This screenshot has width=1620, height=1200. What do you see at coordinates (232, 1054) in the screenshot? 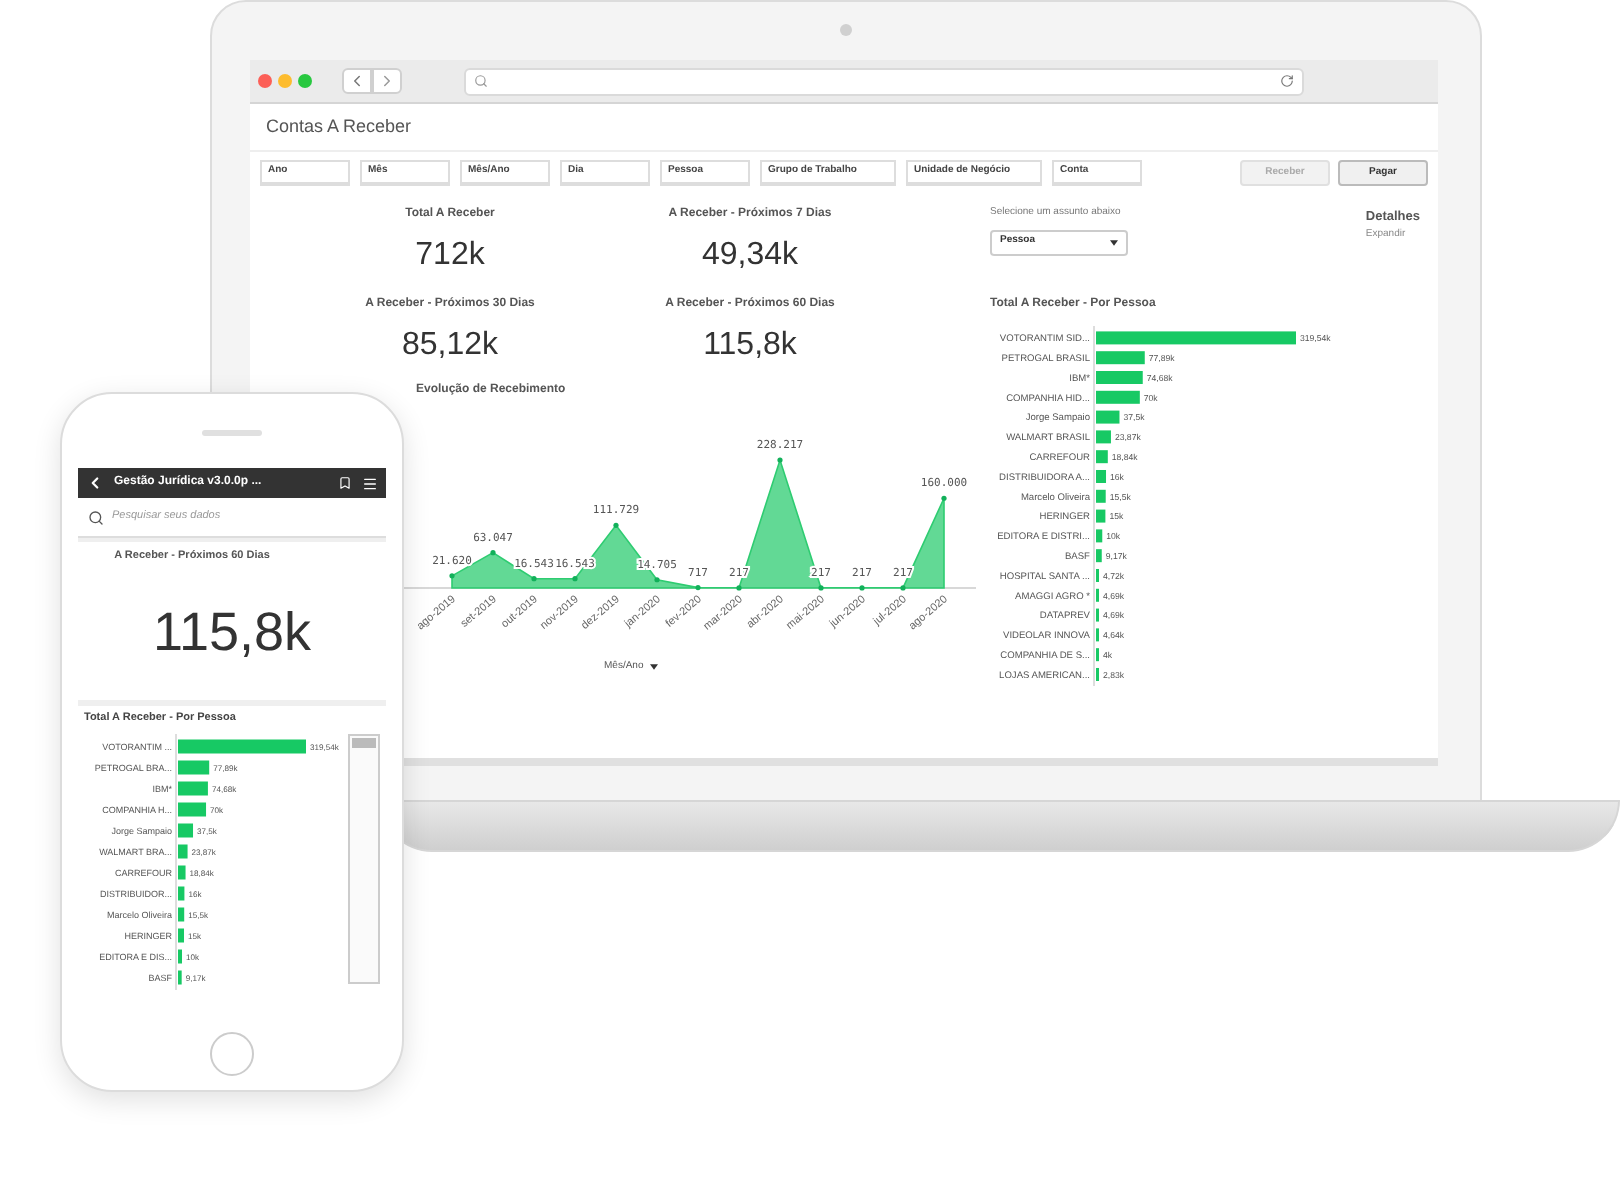
I see `home-button` at bounding box center [232, 1054].